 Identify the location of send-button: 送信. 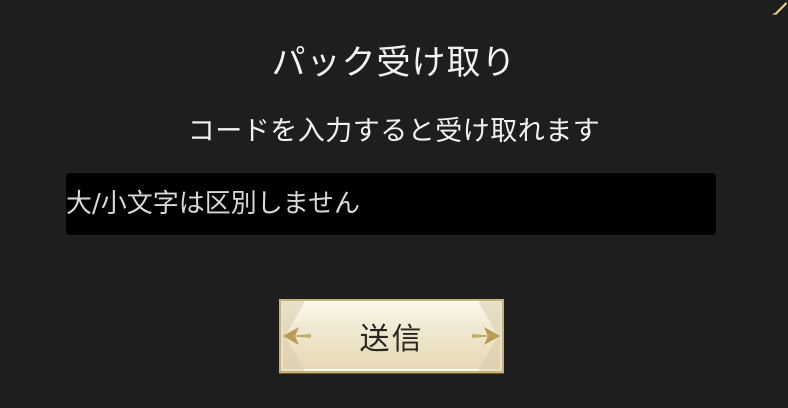
(391, 336).